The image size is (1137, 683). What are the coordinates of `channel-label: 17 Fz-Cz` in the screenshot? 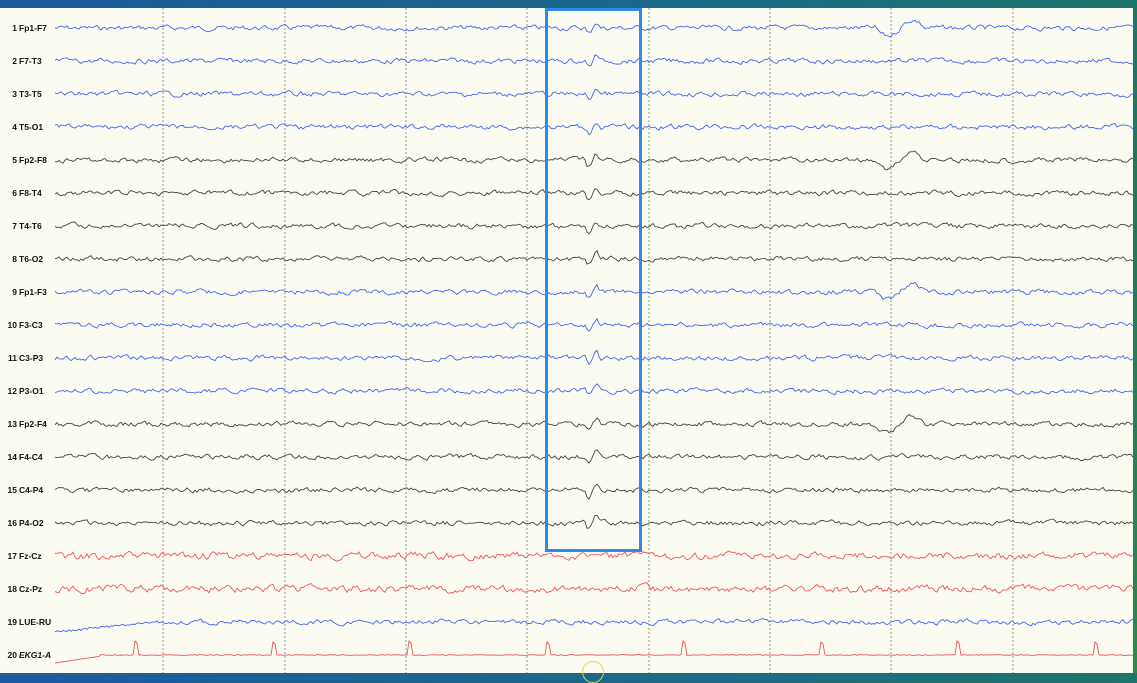 It's located at (28, 556).